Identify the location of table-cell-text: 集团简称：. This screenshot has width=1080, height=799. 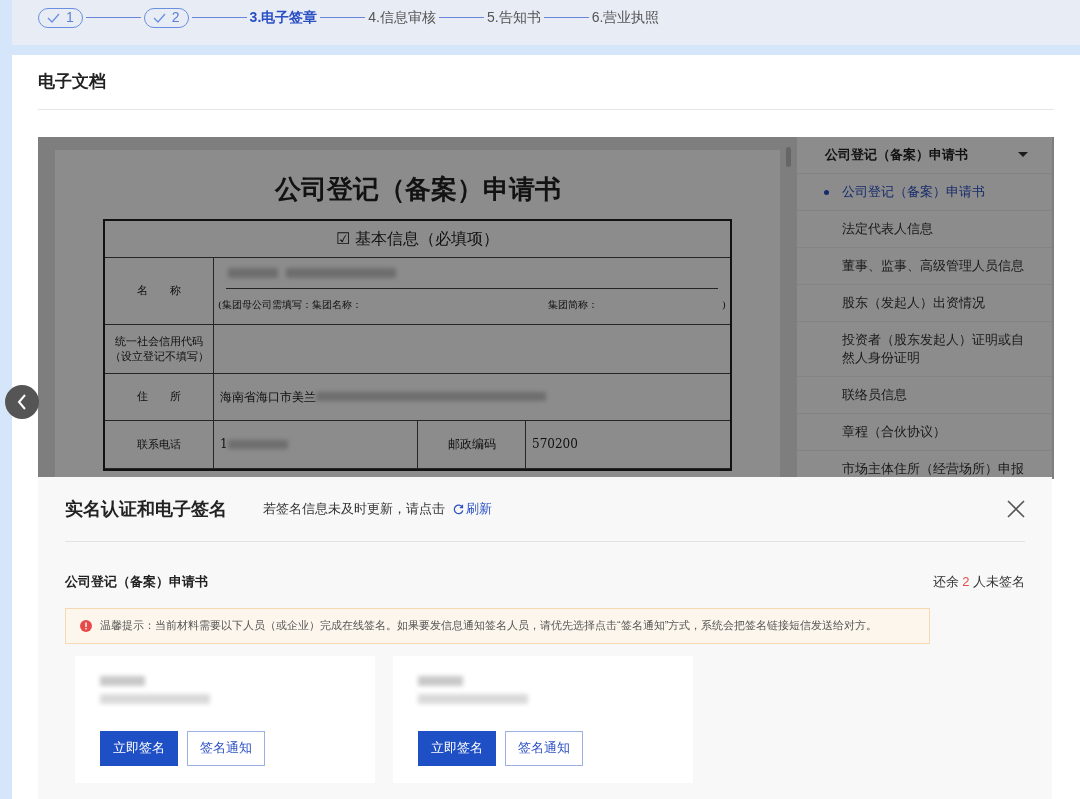
(573, 304).